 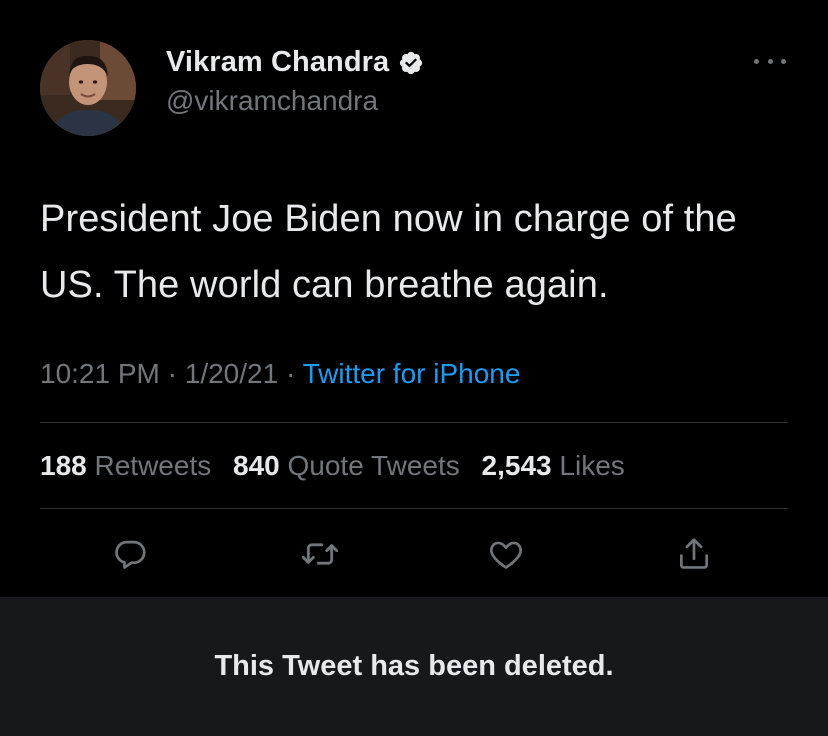 I want to click on tweet-actions, so click(x=414, y=556).